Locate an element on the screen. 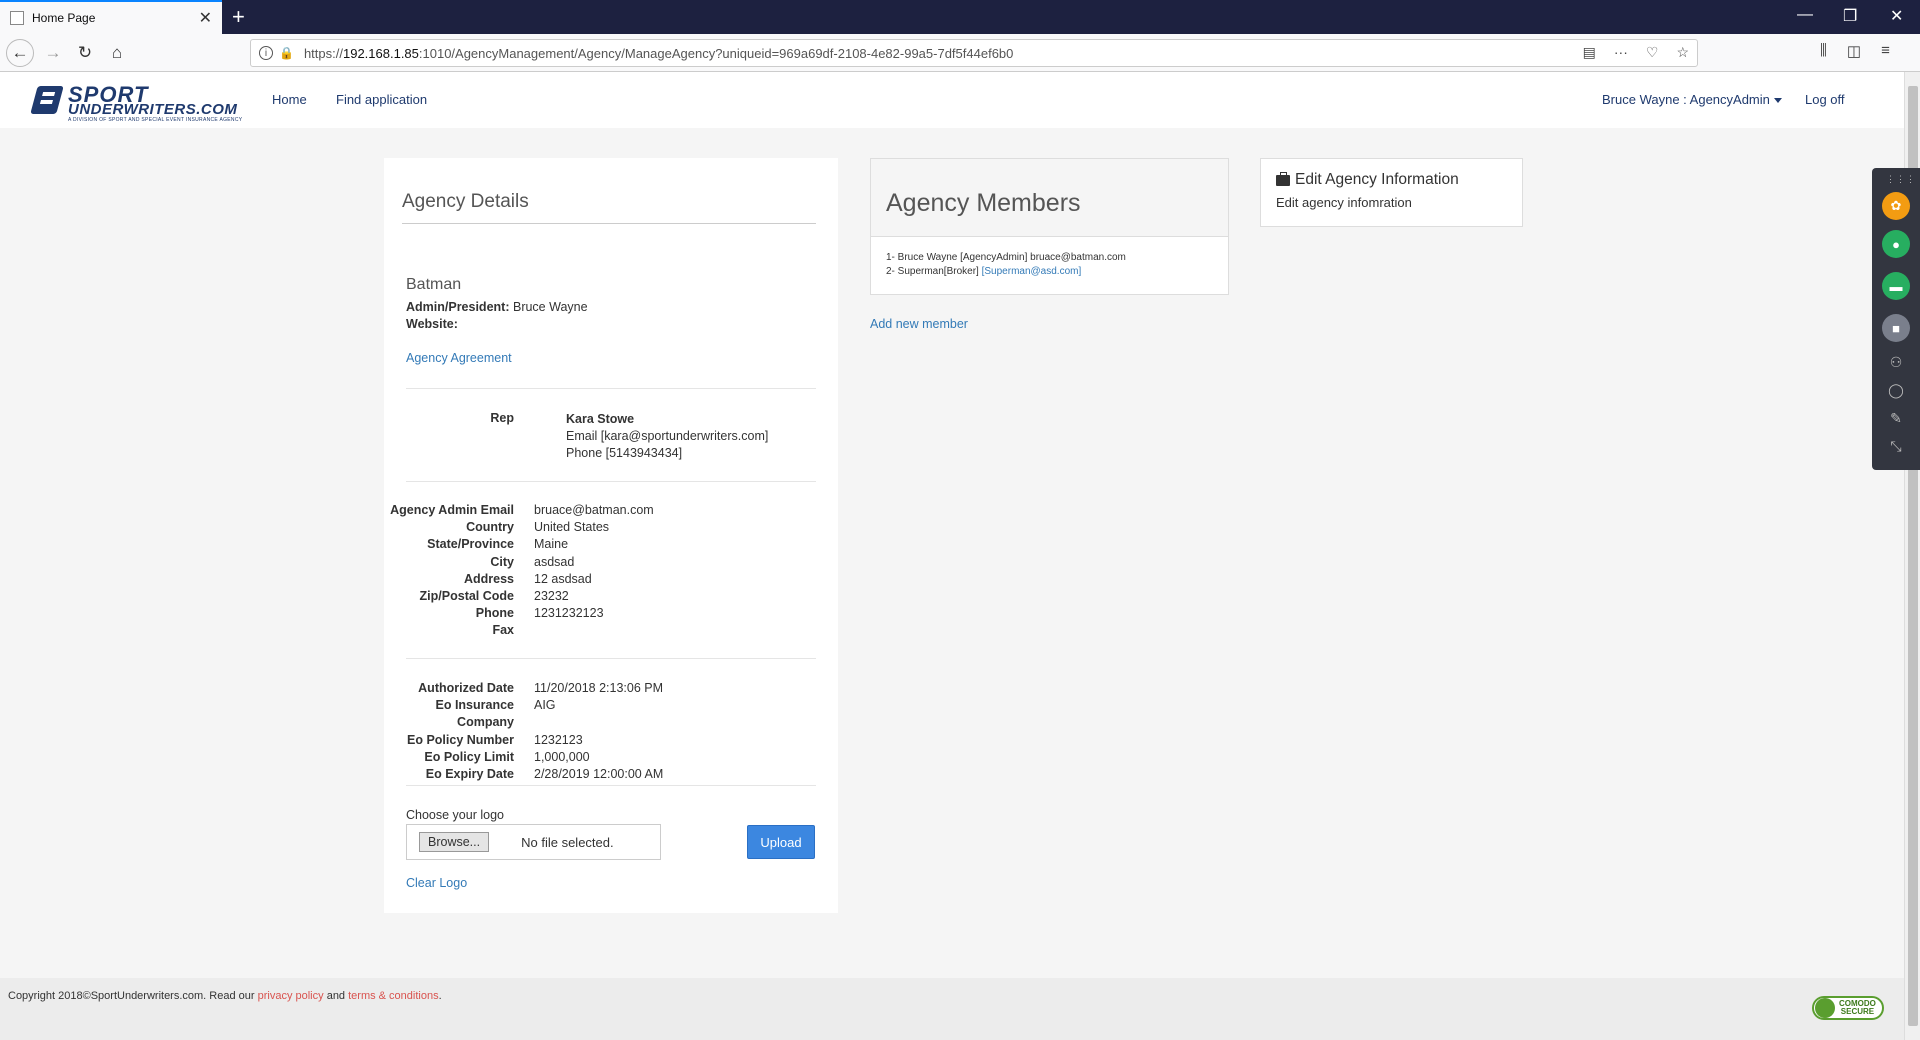  tab-title: Home Page is located at coordinates (64, 18).